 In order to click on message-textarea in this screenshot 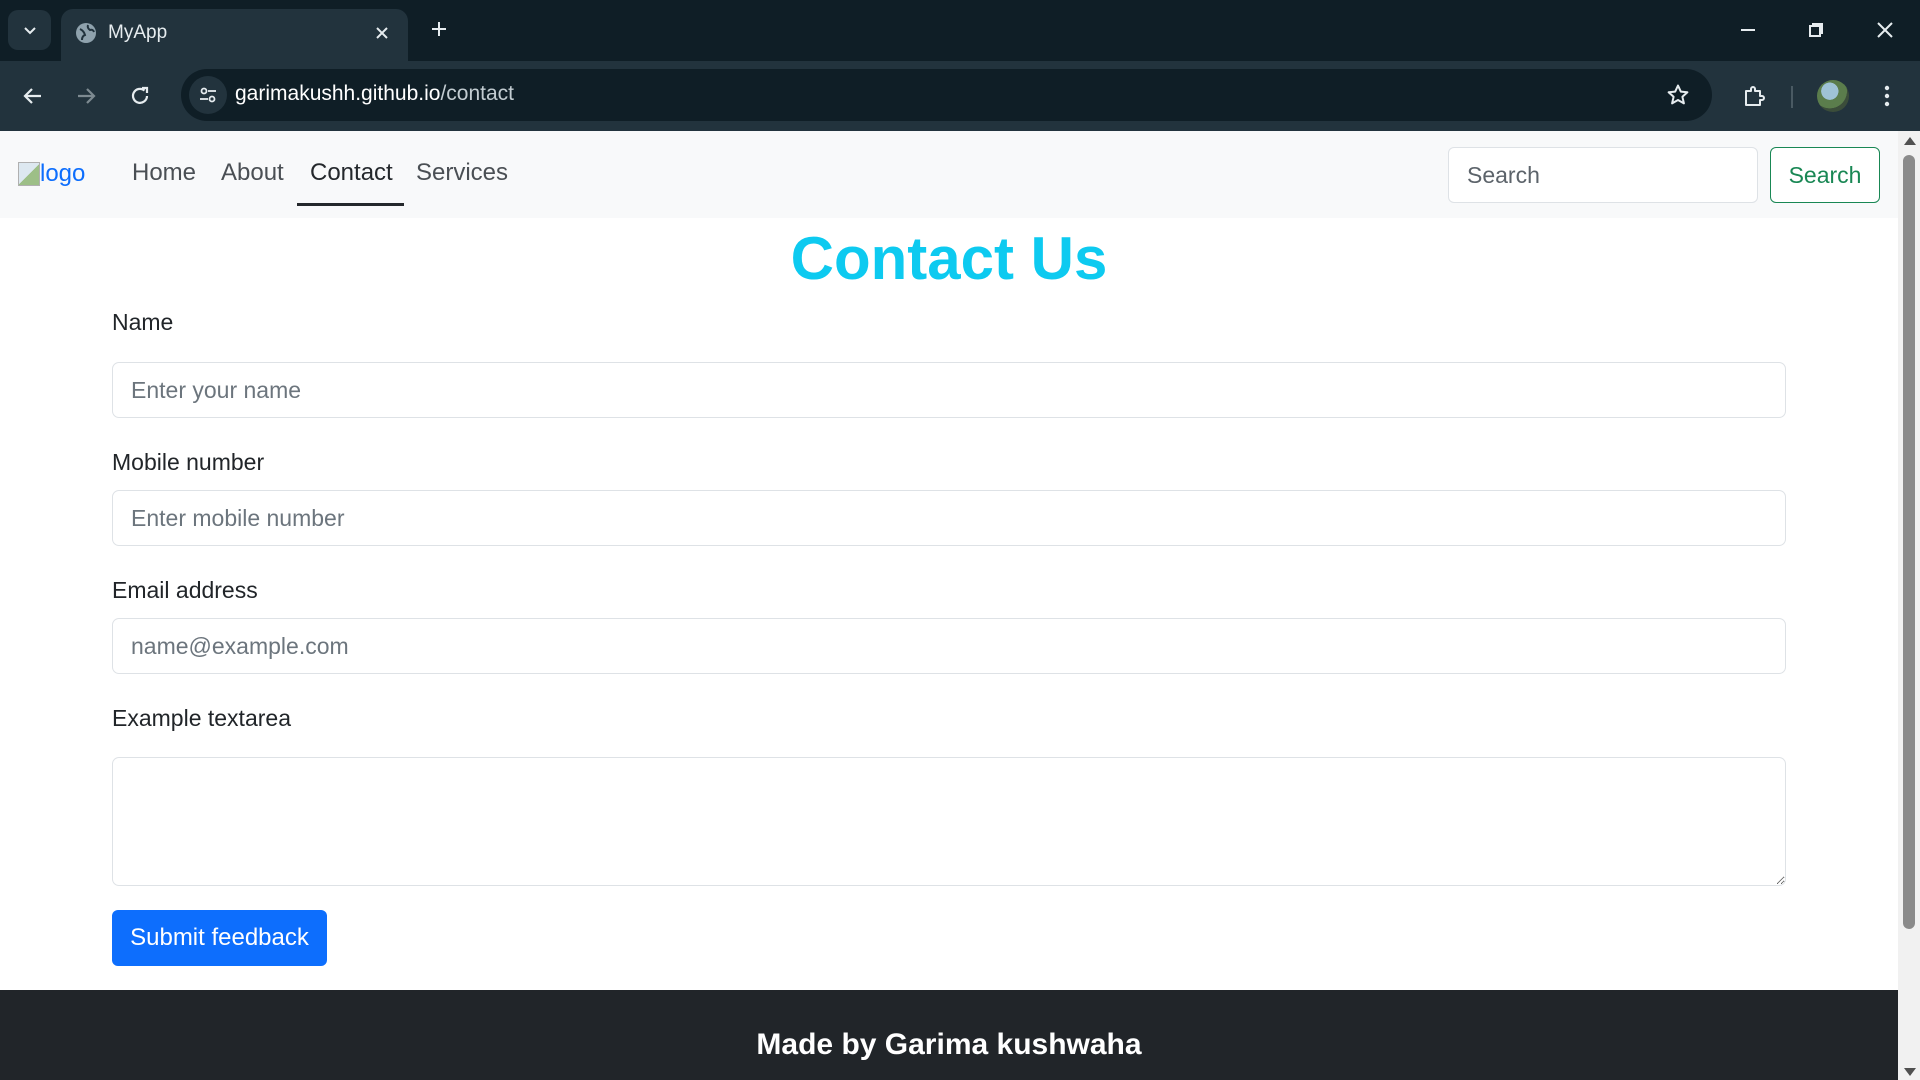, I will do `click(949, 821)`.